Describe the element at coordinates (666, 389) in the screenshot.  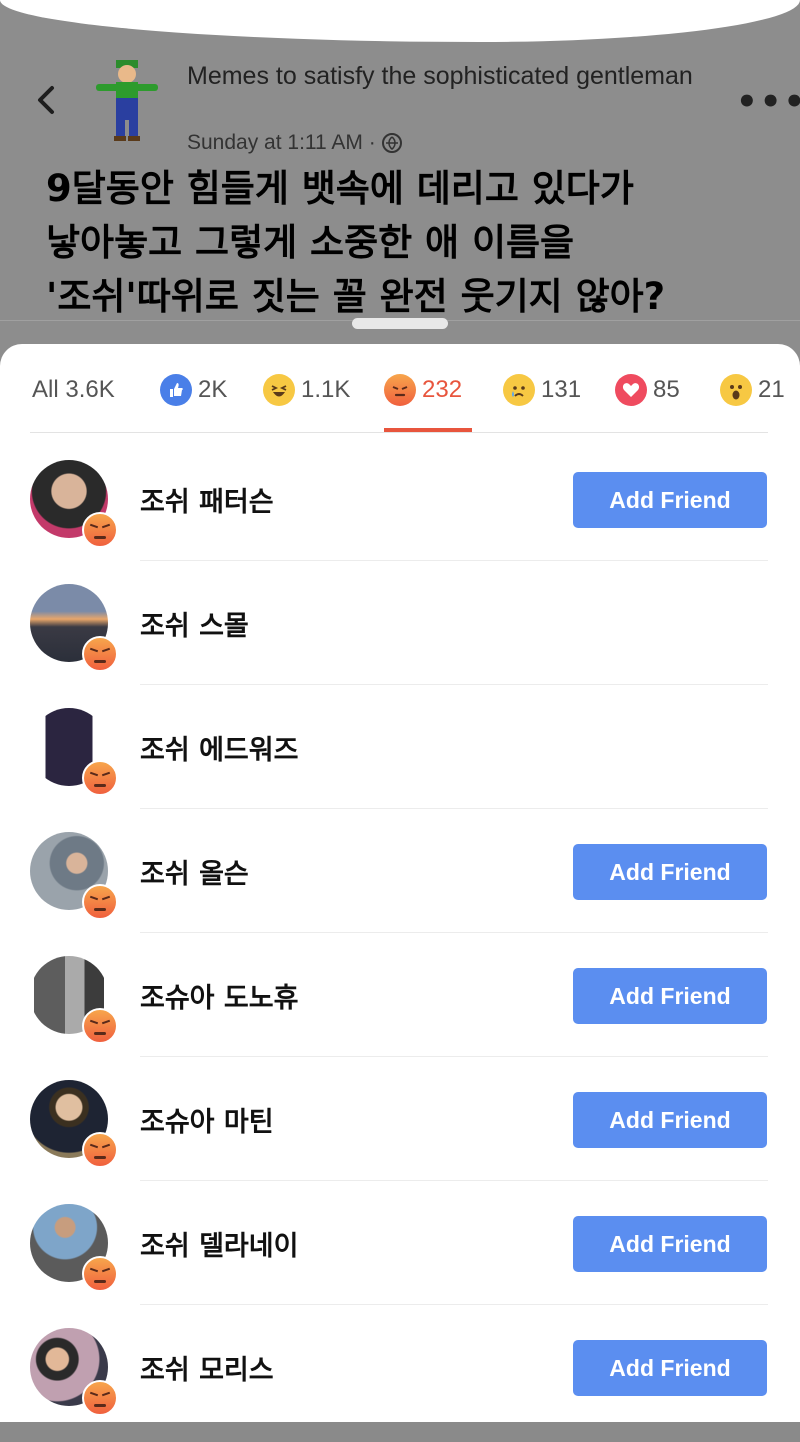
I see `tab-label: 85` at that location.